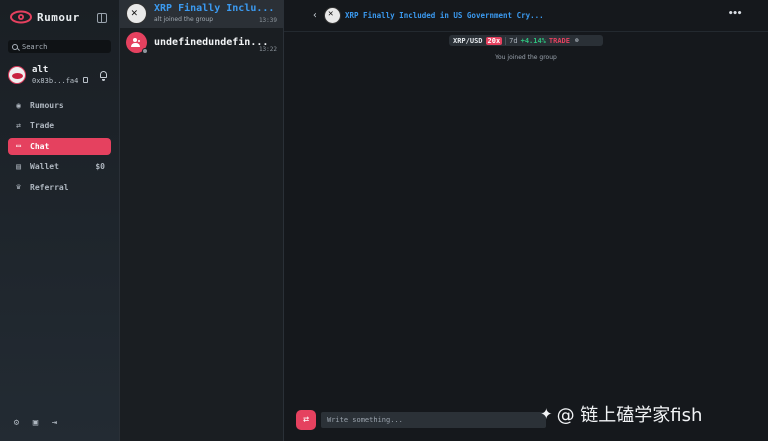 This screenshot has width=768, height=441. What do you see at coordinates (58, 17) in the screenshot?
I see `brand-name: Rumour` at bounding box center [58, 17].